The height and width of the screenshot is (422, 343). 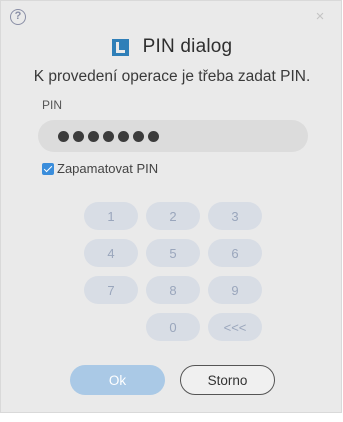 I want to click on title-row: PIN dialog, so click(x=172, y=47).